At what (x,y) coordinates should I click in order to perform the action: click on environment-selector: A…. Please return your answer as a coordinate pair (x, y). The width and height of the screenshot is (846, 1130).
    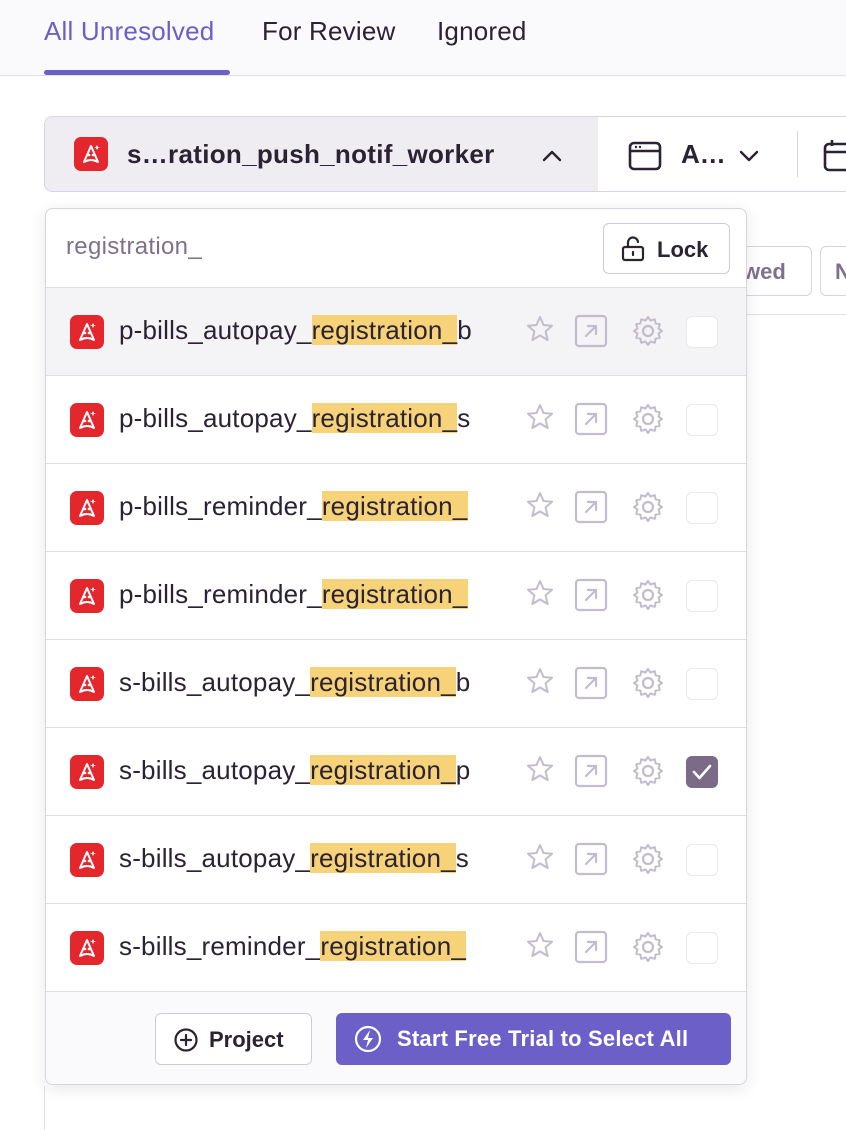
    Looking at the image, I should click on (710, 156).